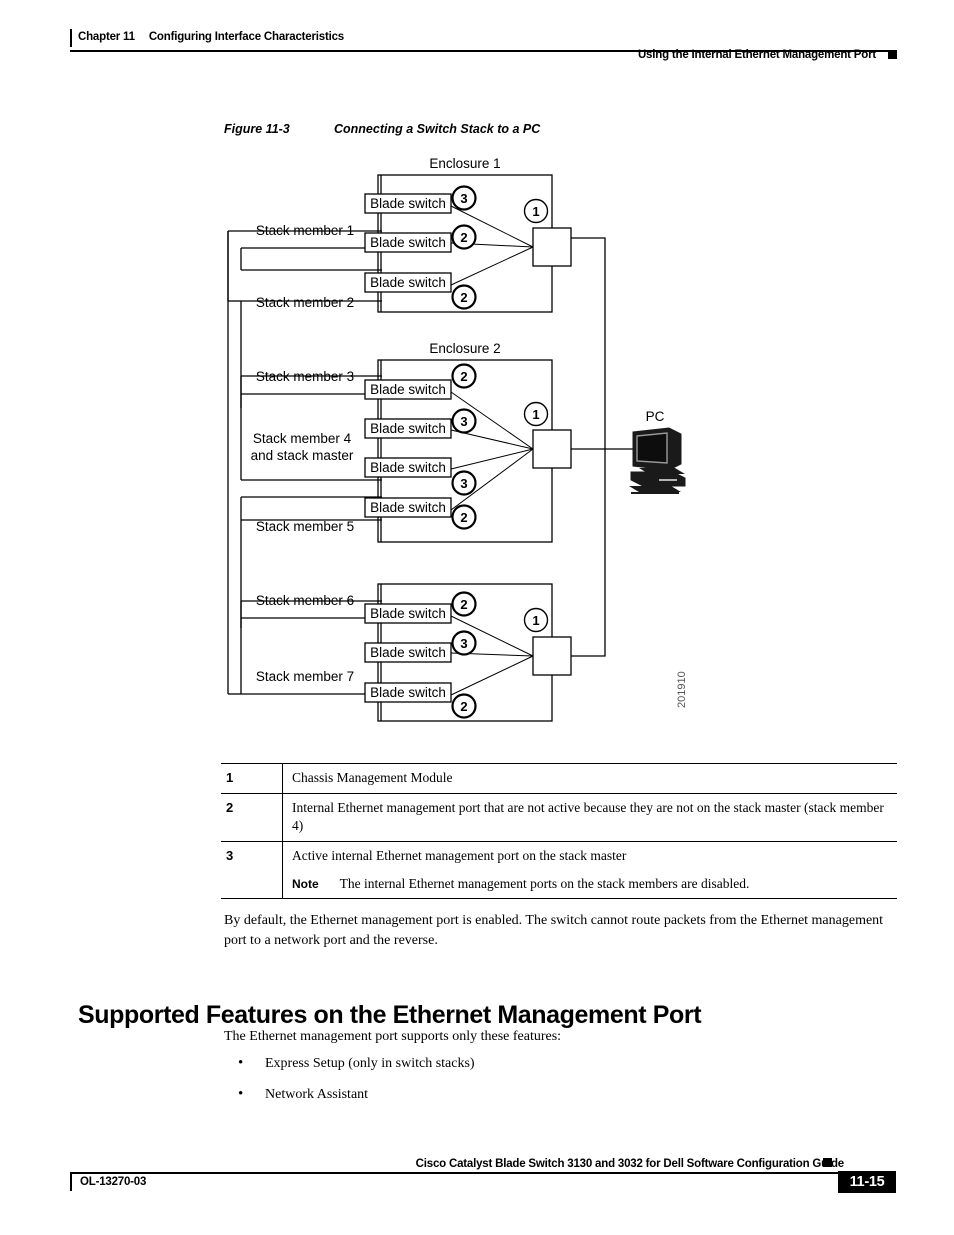 This screenshot has width=954, height=1235. I want to click on list-item-label: Express Setup (only in switch stacks), so click(370, 1063).